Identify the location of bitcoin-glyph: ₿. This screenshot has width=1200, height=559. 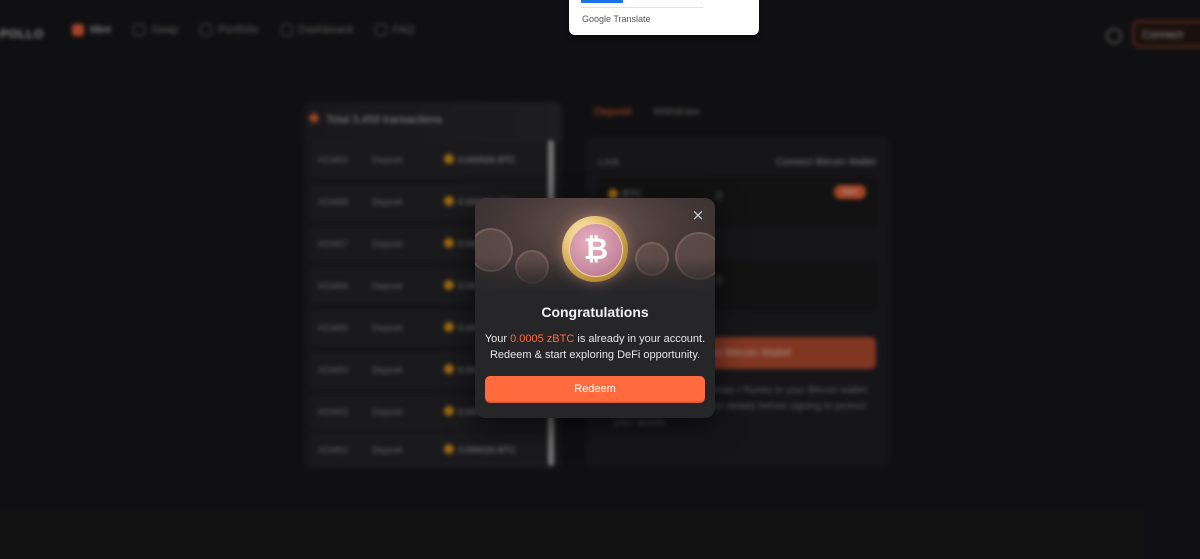
(596, 249).